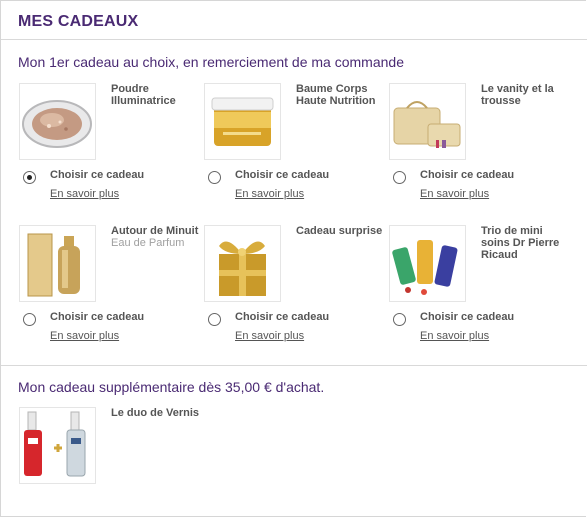 This screenshot has height=527, width=587. Describe the element at coordinates (336, 95) in the screenshot. I see `gift-name: Baume Corps Haute Nutrition` at that location.